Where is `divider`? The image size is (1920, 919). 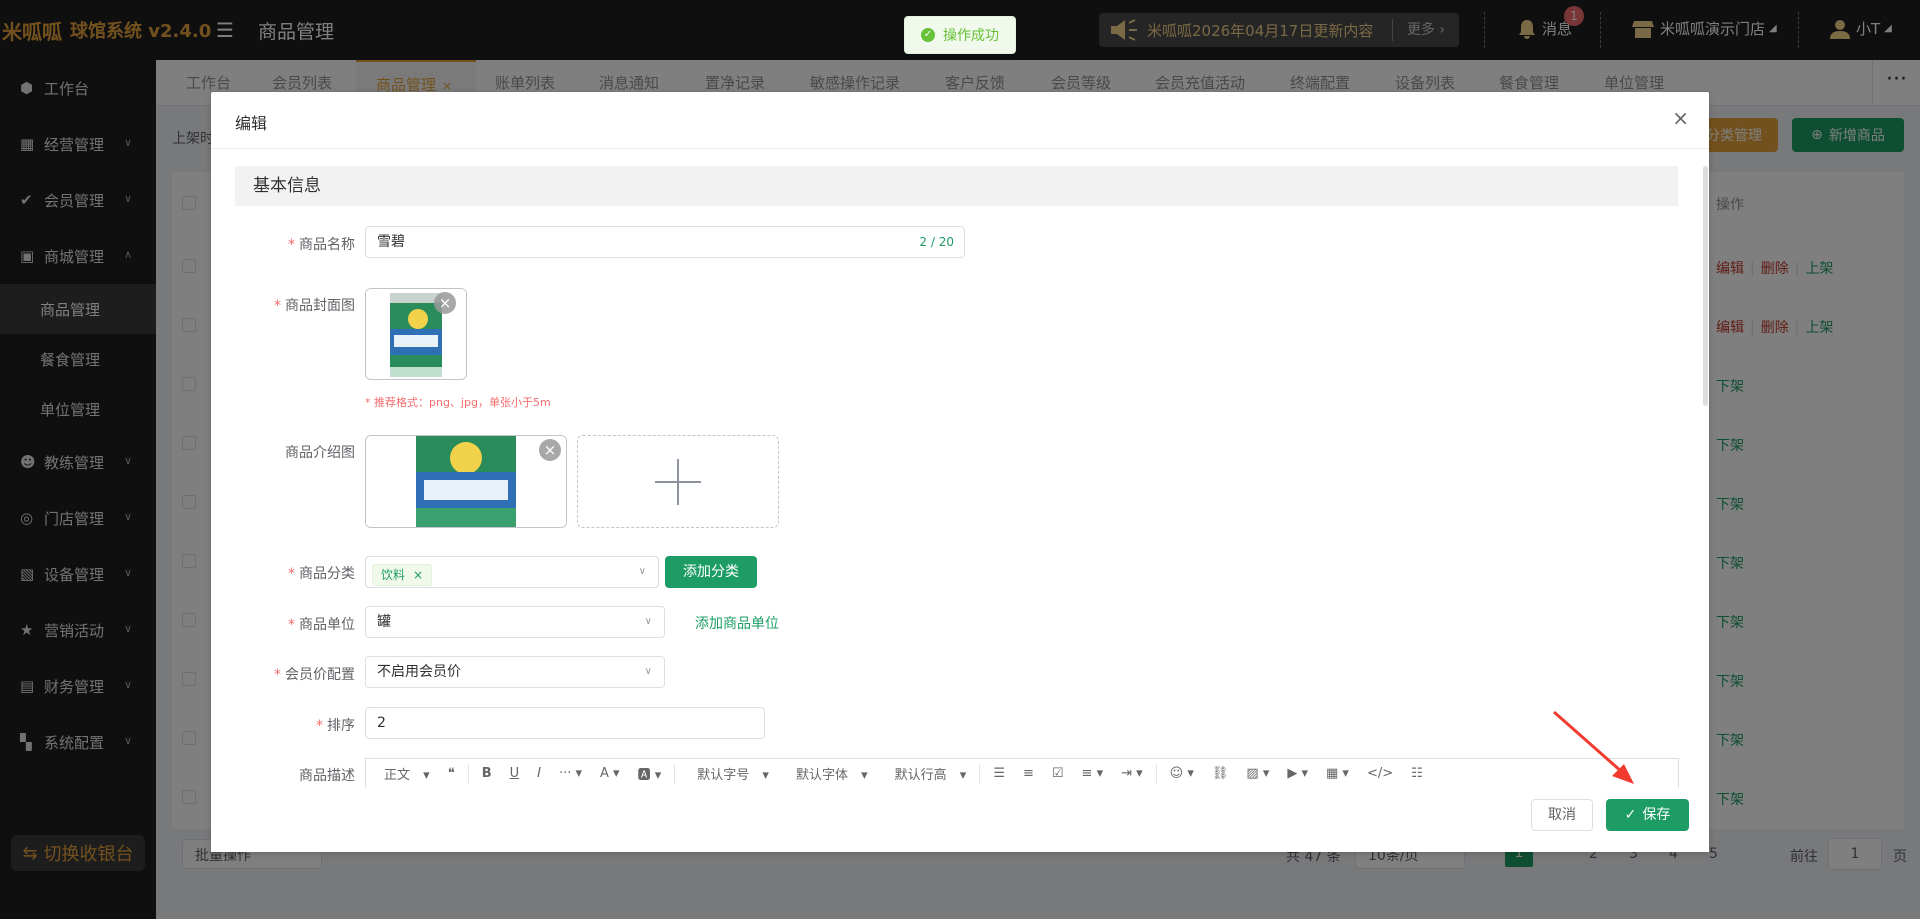 divider is located at coordinates (960, 148).